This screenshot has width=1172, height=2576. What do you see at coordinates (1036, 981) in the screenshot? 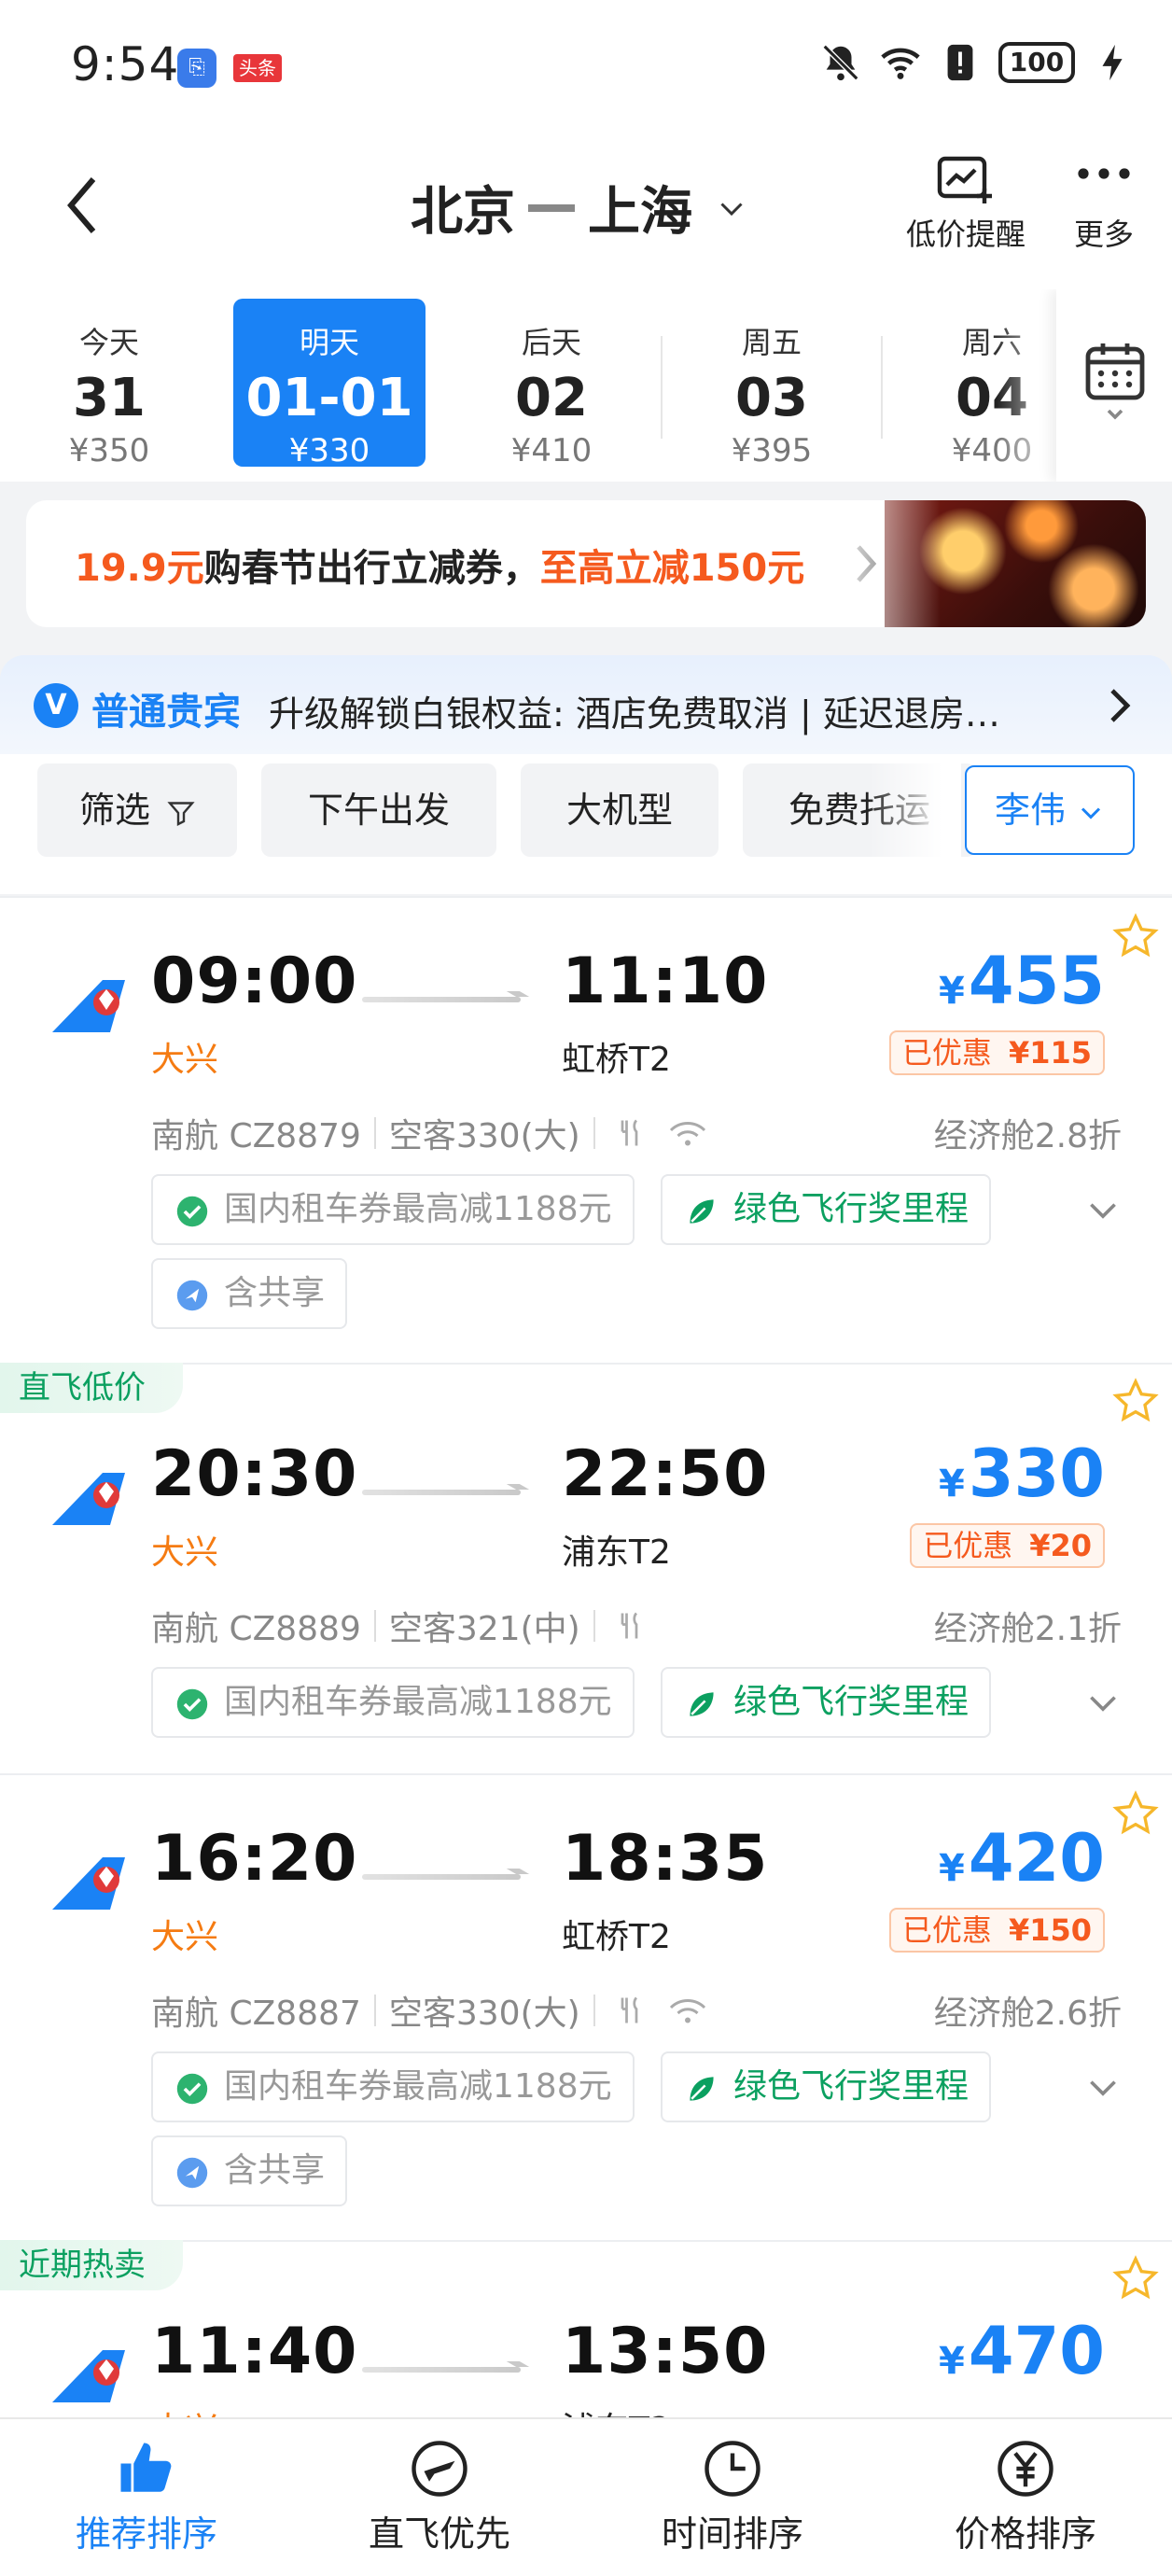
I see `price-value: 455` at bounding box center [1036, 981].